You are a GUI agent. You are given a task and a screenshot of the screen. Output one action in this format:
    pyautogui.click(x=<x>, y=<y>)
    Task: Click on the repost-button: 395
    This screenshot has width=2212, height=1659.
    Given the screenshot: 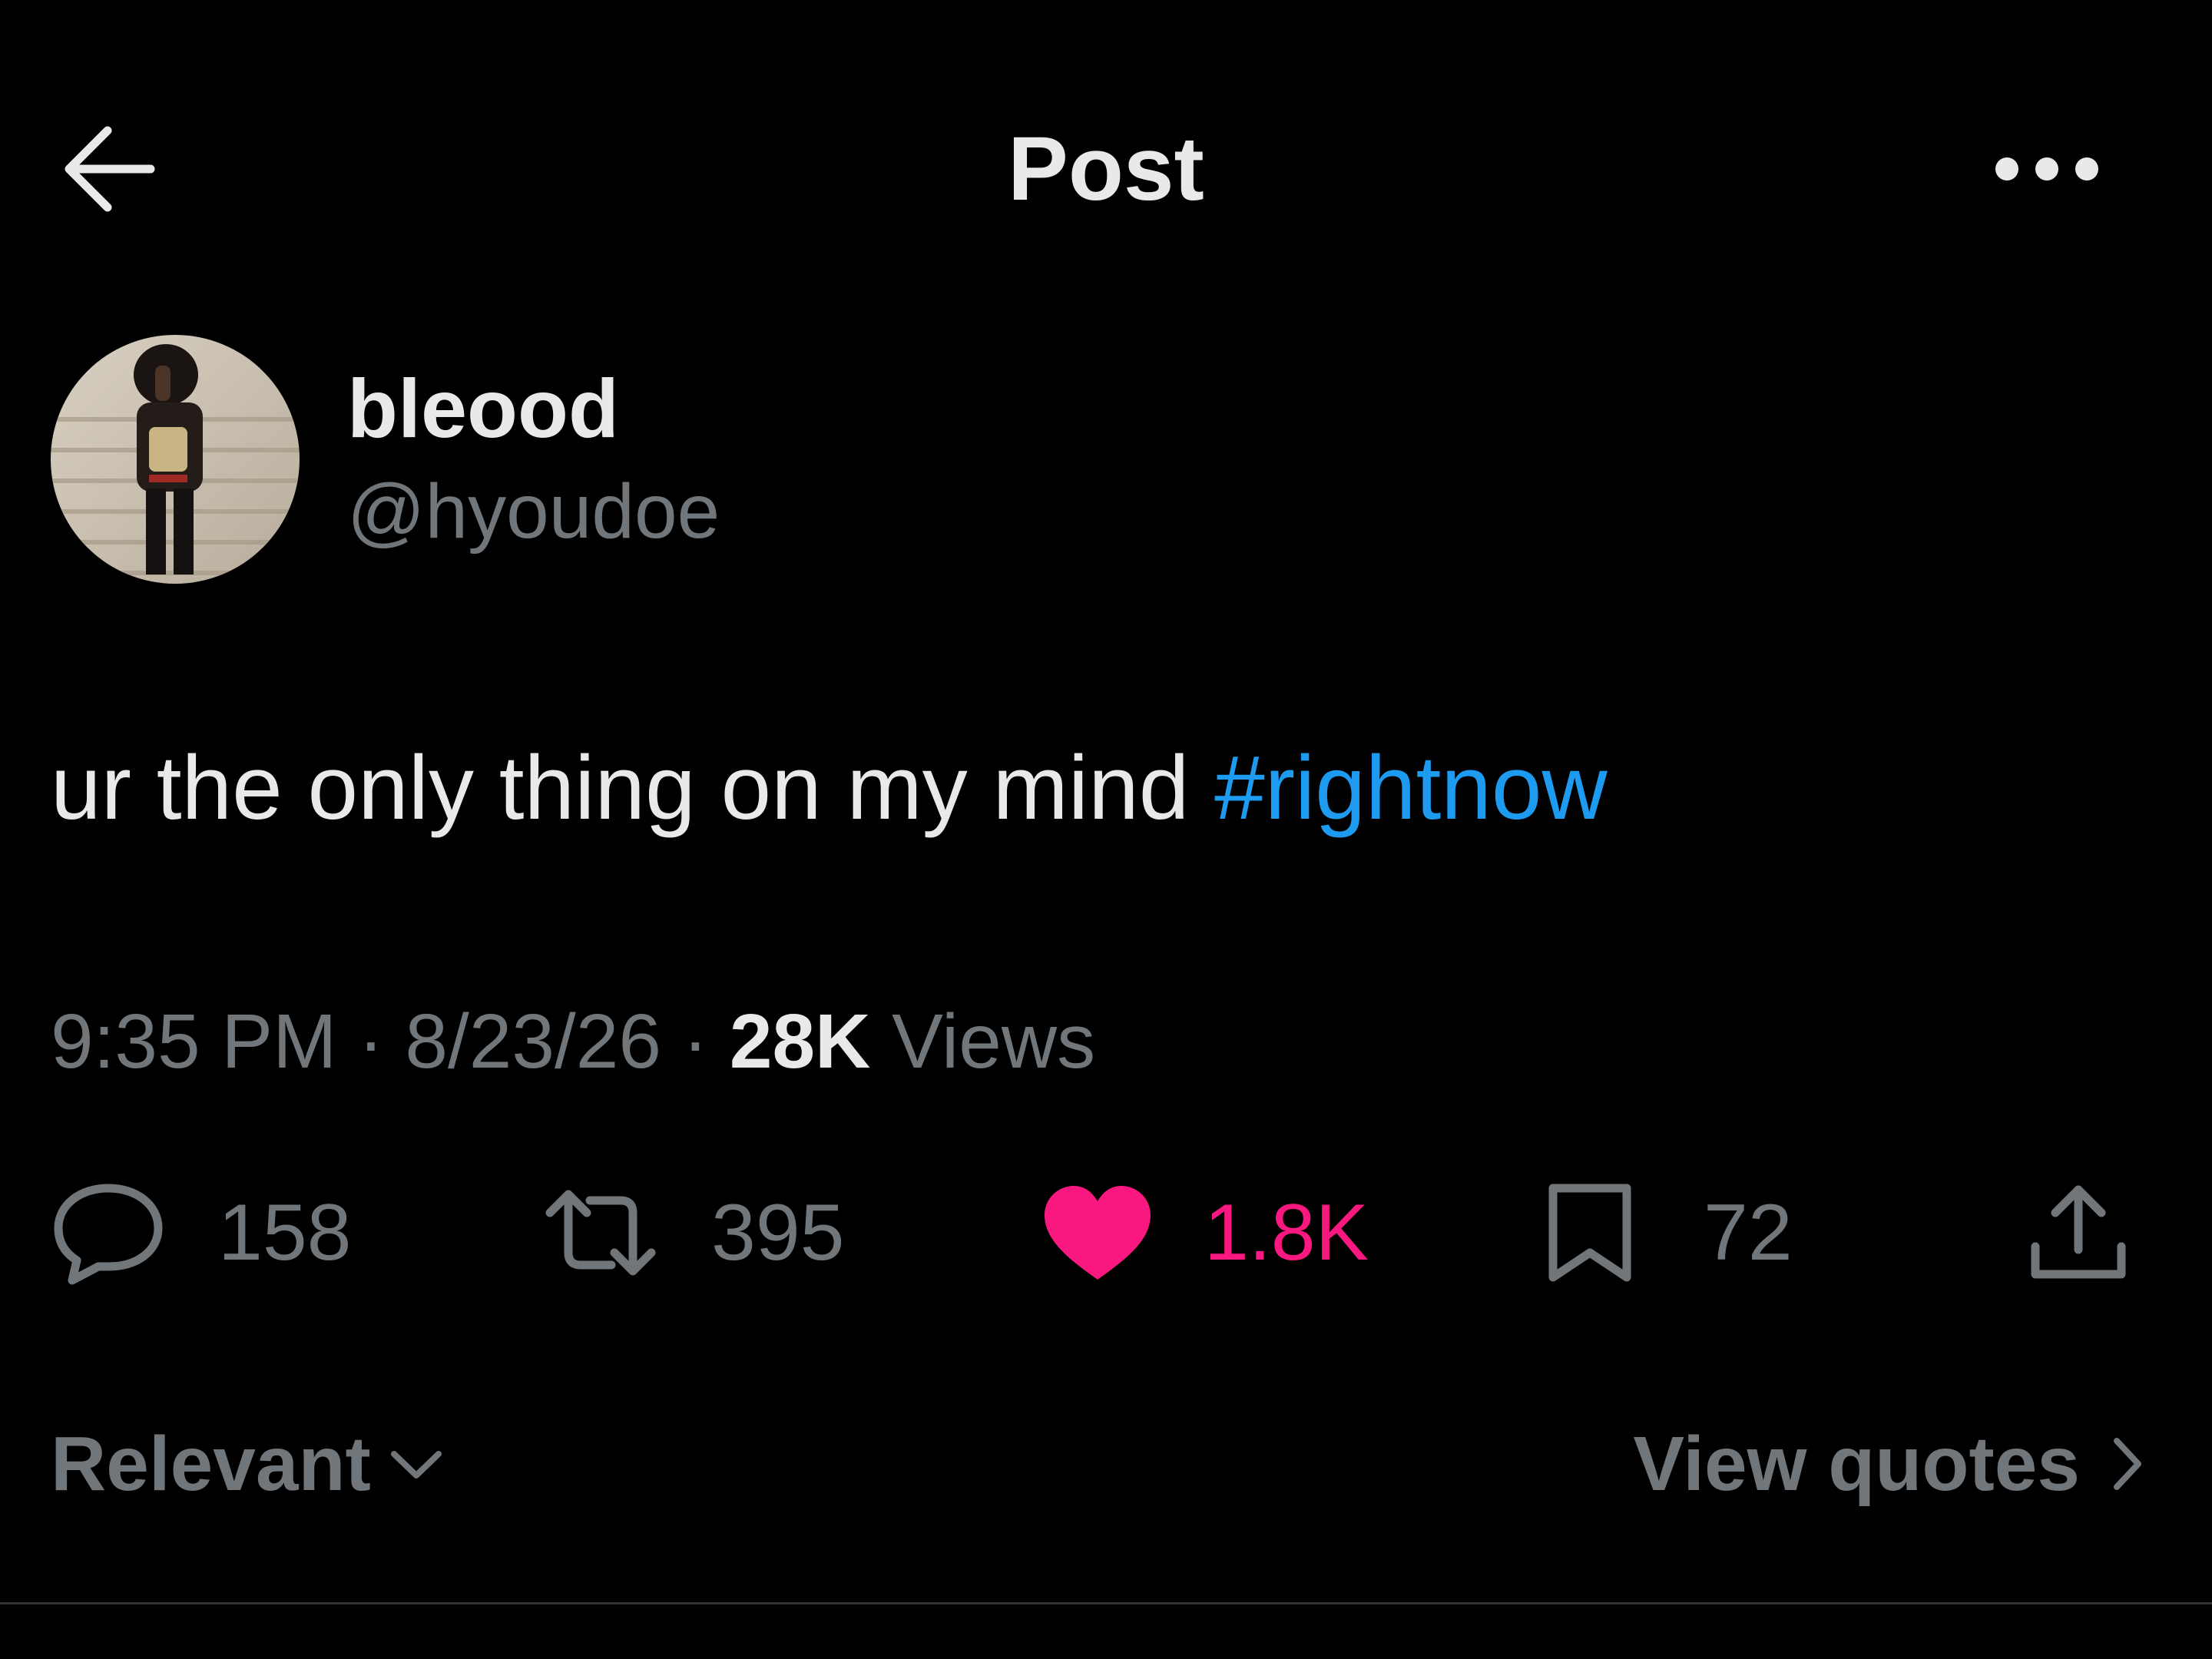 What is the action you would take?
    pyautogui.click(x=693, y=1233)
    